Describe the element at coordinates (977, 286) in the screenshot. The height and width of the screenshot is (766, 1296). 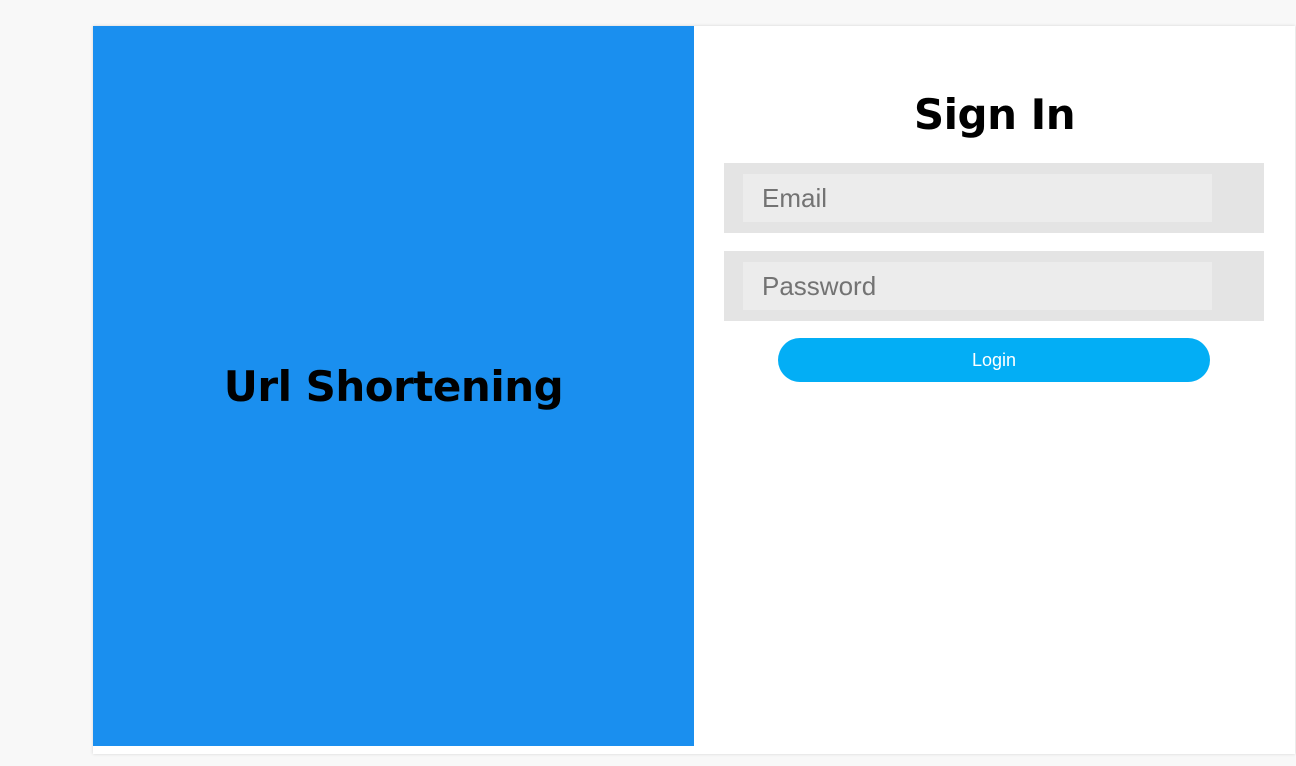
I see `password-input` at that location.